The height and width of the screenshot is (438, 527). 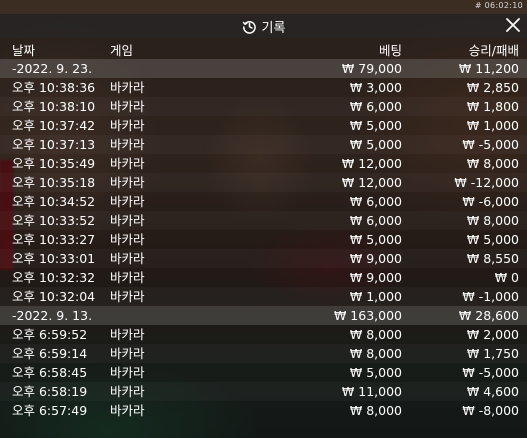 What do you see at coordinates (263, 7) in the screenshot?
I see `top-status-strip: # 06:02:10` at bounding box center [263, 7].